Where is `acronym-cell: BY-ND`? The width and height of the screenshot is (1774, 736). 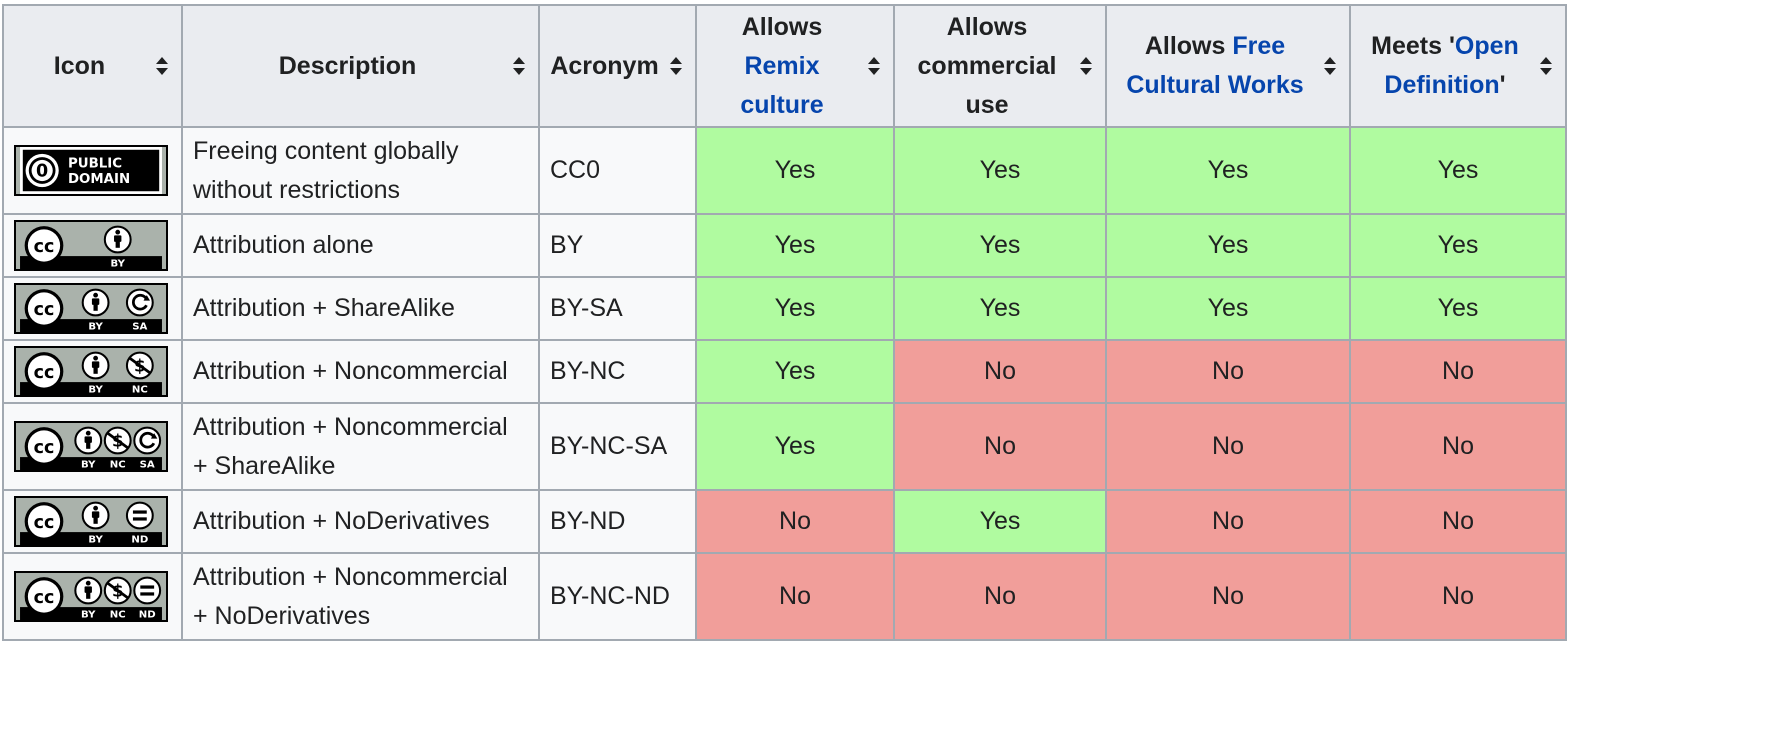 acronym-cell: BY-ND is located at coordinates (617, 521).